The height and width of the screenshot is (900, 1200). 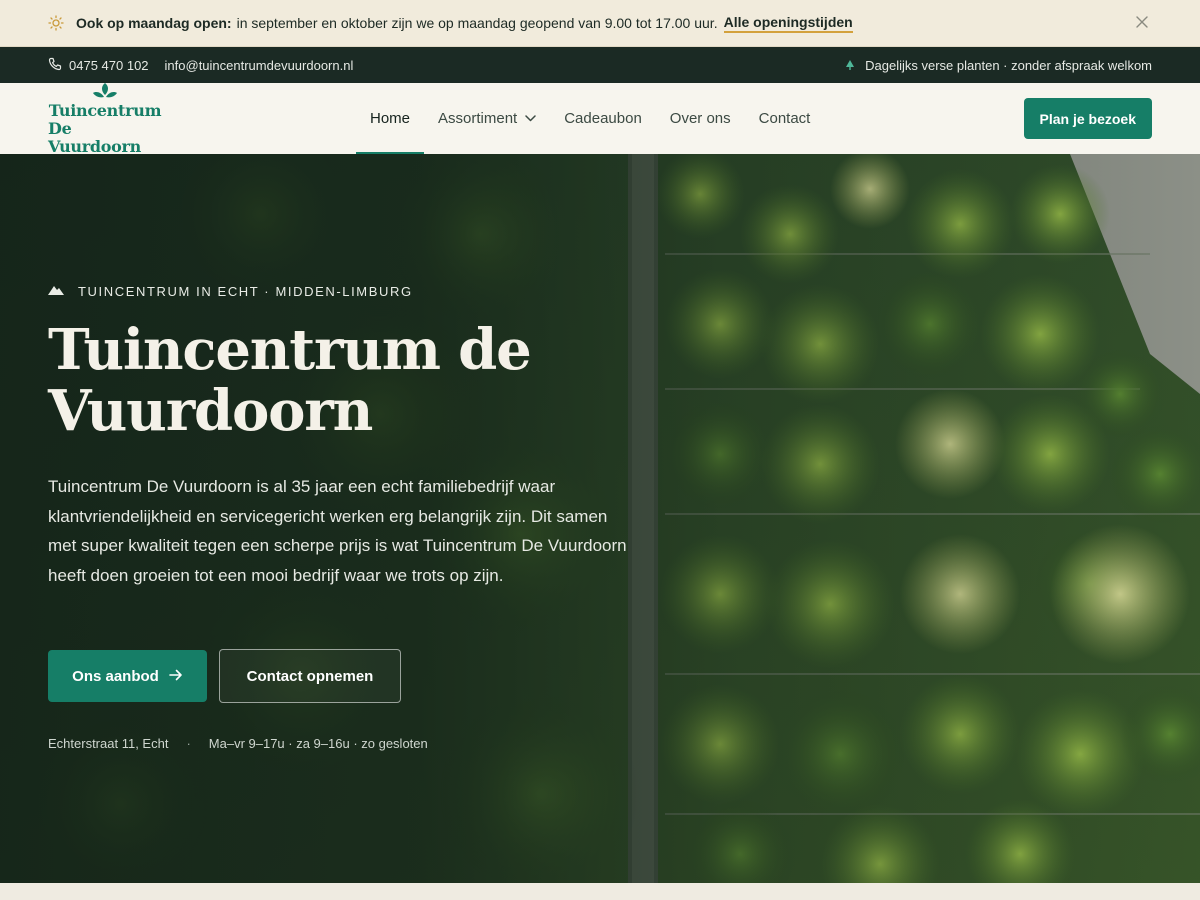 What do you see at coordinates (788, 23) in the screenshot?
I see `opening-hours-link: Alle openingstijden` at bounding box center [788, 23].